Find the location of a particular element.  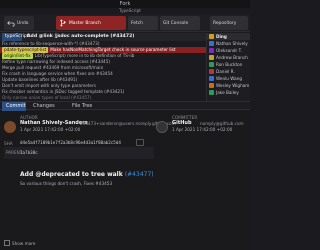

console-label: Git Console is located at coordinates (176, 23).